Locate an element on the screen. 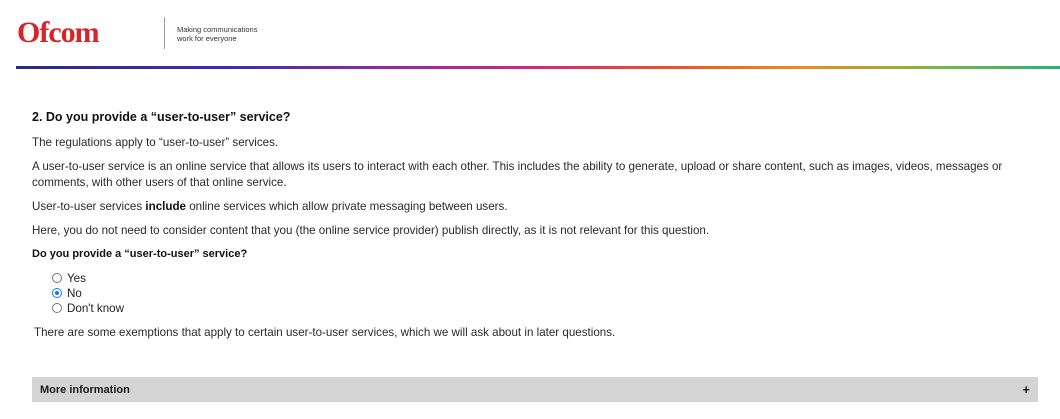  radio-option-no: No is located at coordinates (547, 293).